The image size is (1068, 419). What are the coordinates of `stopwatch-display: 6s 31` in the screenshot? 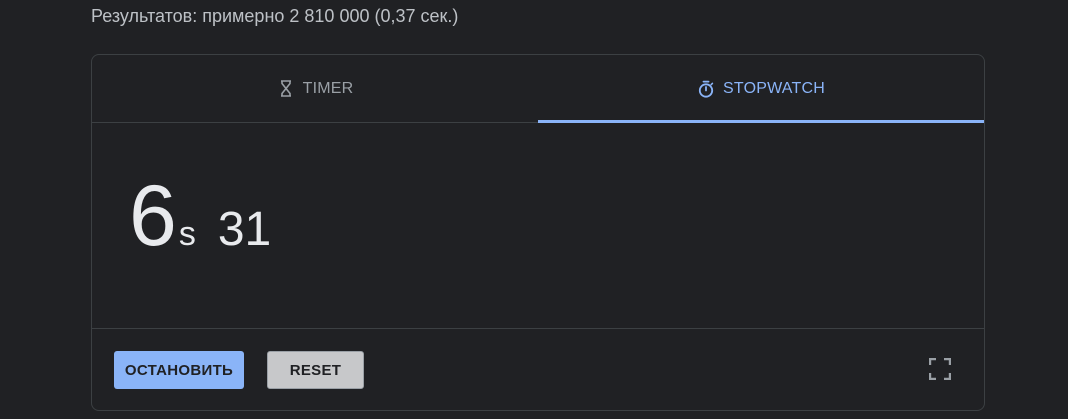 It's located at (200, 216).